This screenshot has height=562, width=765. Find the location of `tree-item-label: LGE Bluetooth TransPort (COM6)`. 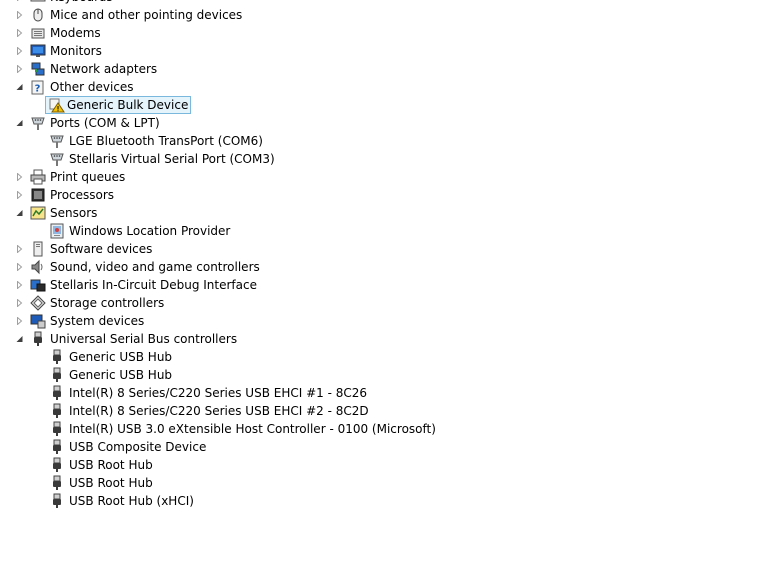

tree-item-label: LGE Bluetooth TransPort (COM6) is located at coordinates (166, 141).